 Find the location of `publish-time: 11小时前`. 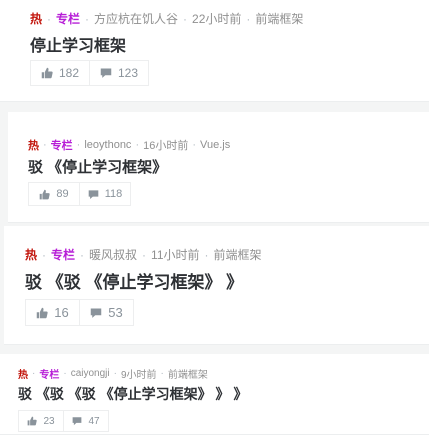

publish-time: 11小时前 is located at coordinates (175, 255).